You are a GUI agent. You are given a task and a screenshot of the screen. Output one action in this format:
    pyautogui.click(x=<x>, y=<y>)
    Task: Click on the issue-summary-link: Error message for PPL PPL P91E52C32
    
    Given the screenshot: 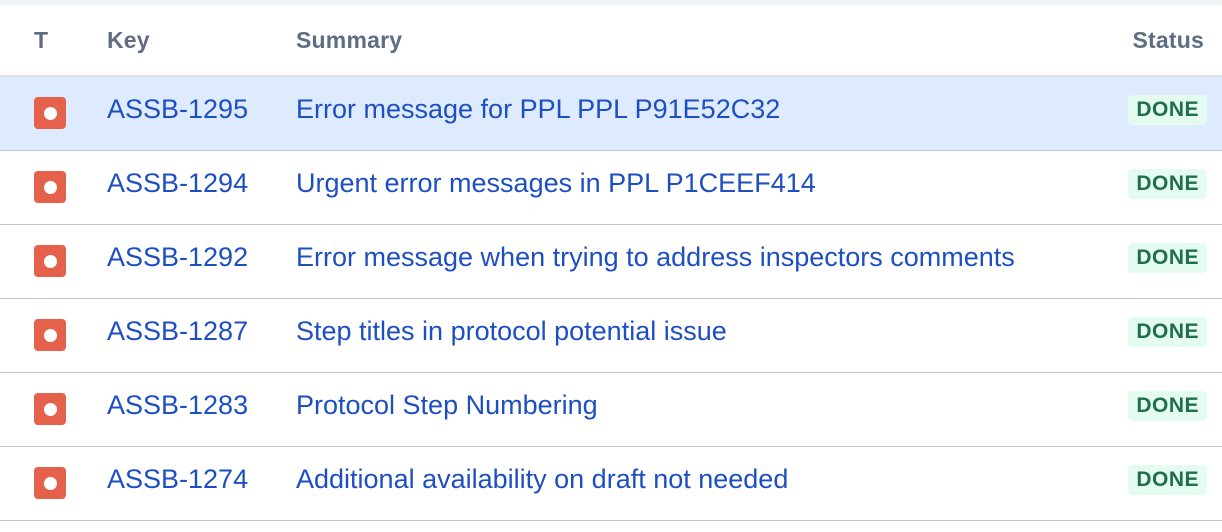 What is the action you would take?
    pyautogui.click(x=538, y=109)
    